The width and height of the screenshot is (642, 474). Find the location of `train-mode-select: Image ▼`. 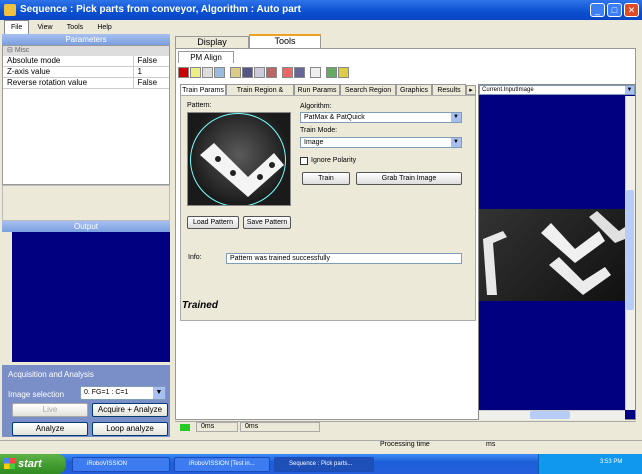

train-mode-select: Image ▼ is located at coordinates (381, 142).